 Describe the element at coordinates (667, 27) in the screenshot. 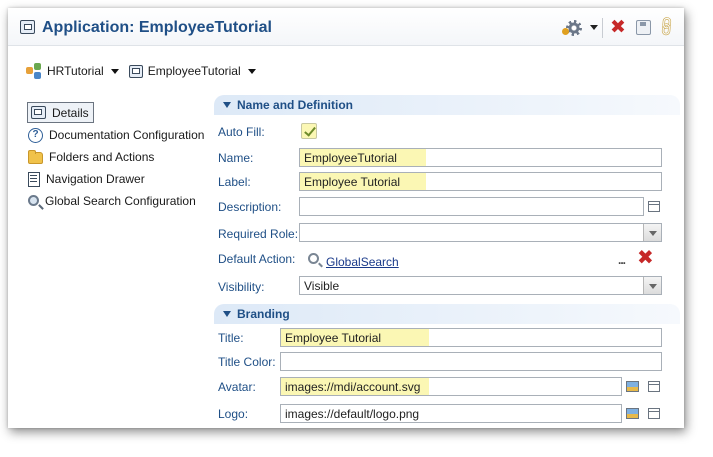

I see `link-icon: 🔗︎` at that location.